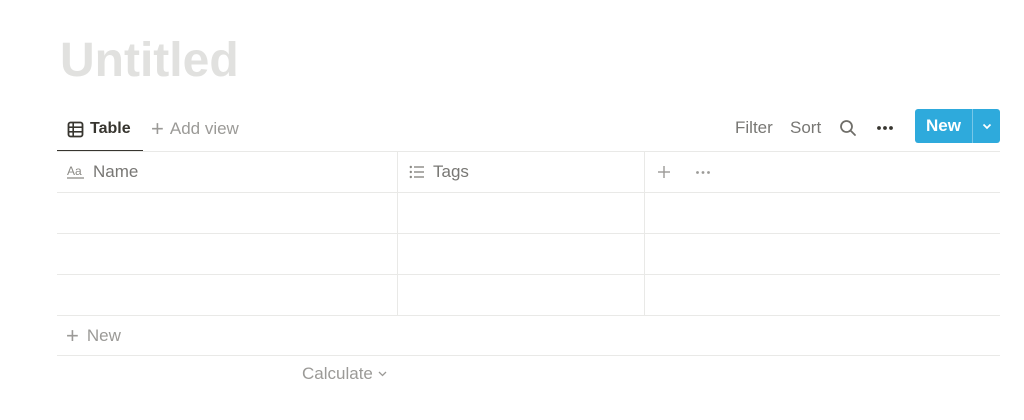 The image size is (1024, 420). I want to click on page-title: Untitled, so click(149, 61).